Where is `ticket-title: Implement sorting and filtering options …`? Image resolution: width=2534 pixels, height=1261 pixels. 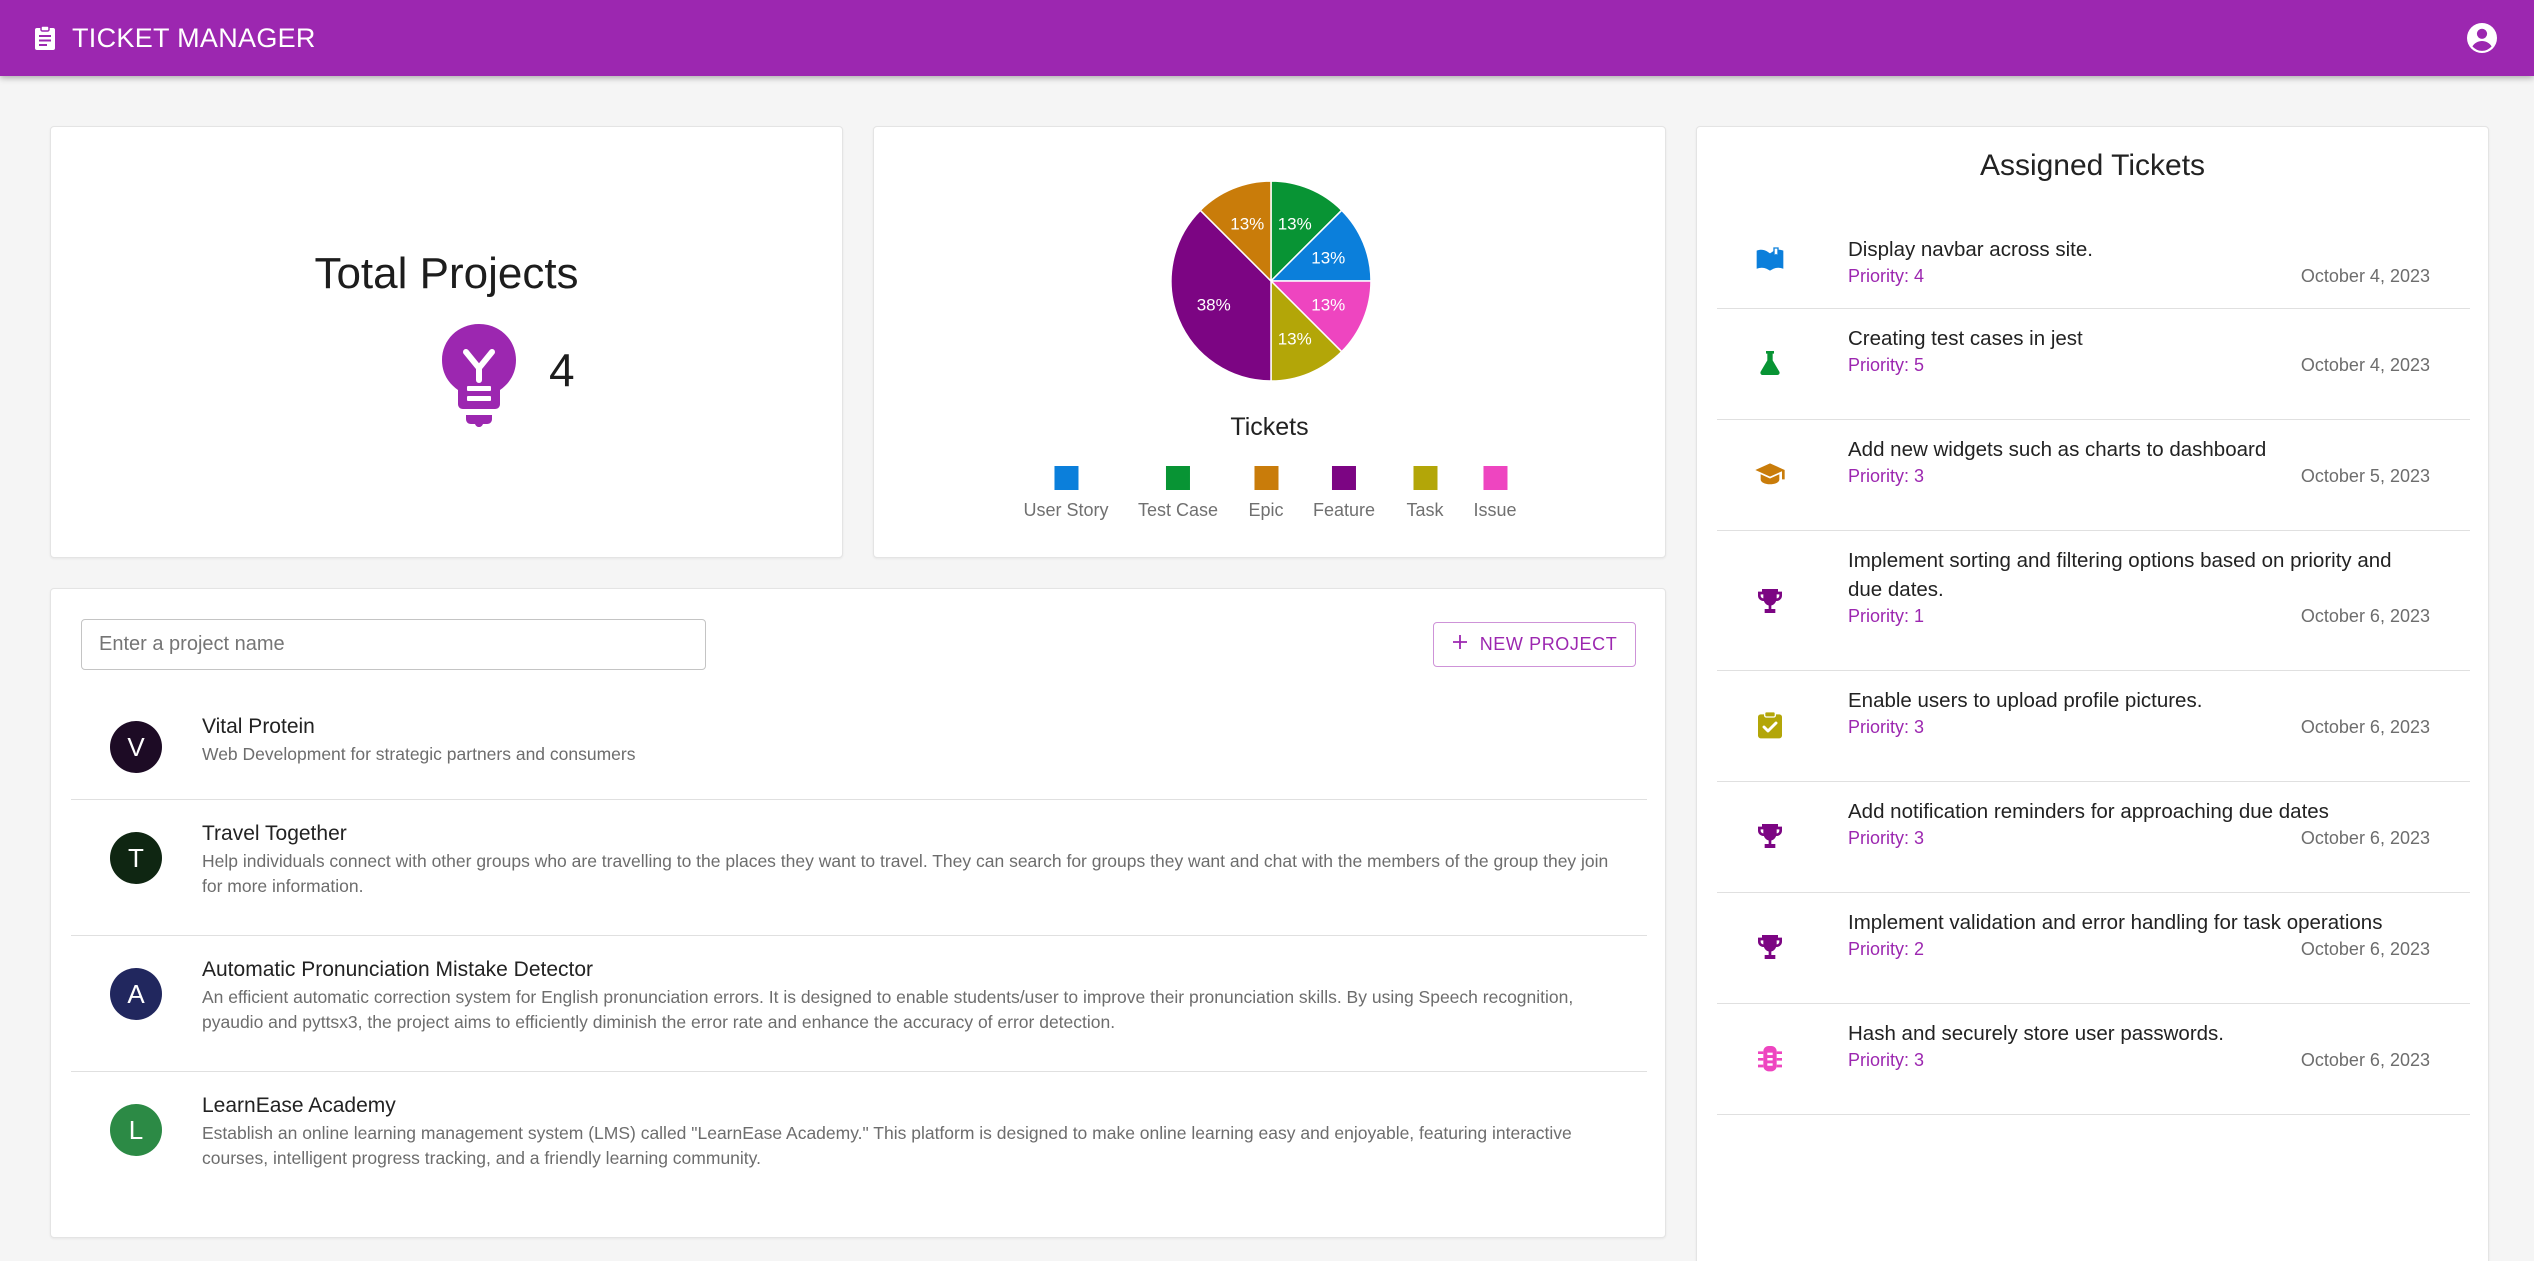 ticket-title: Implement sorting and filtering options … is located at coordinates (2120, 575).